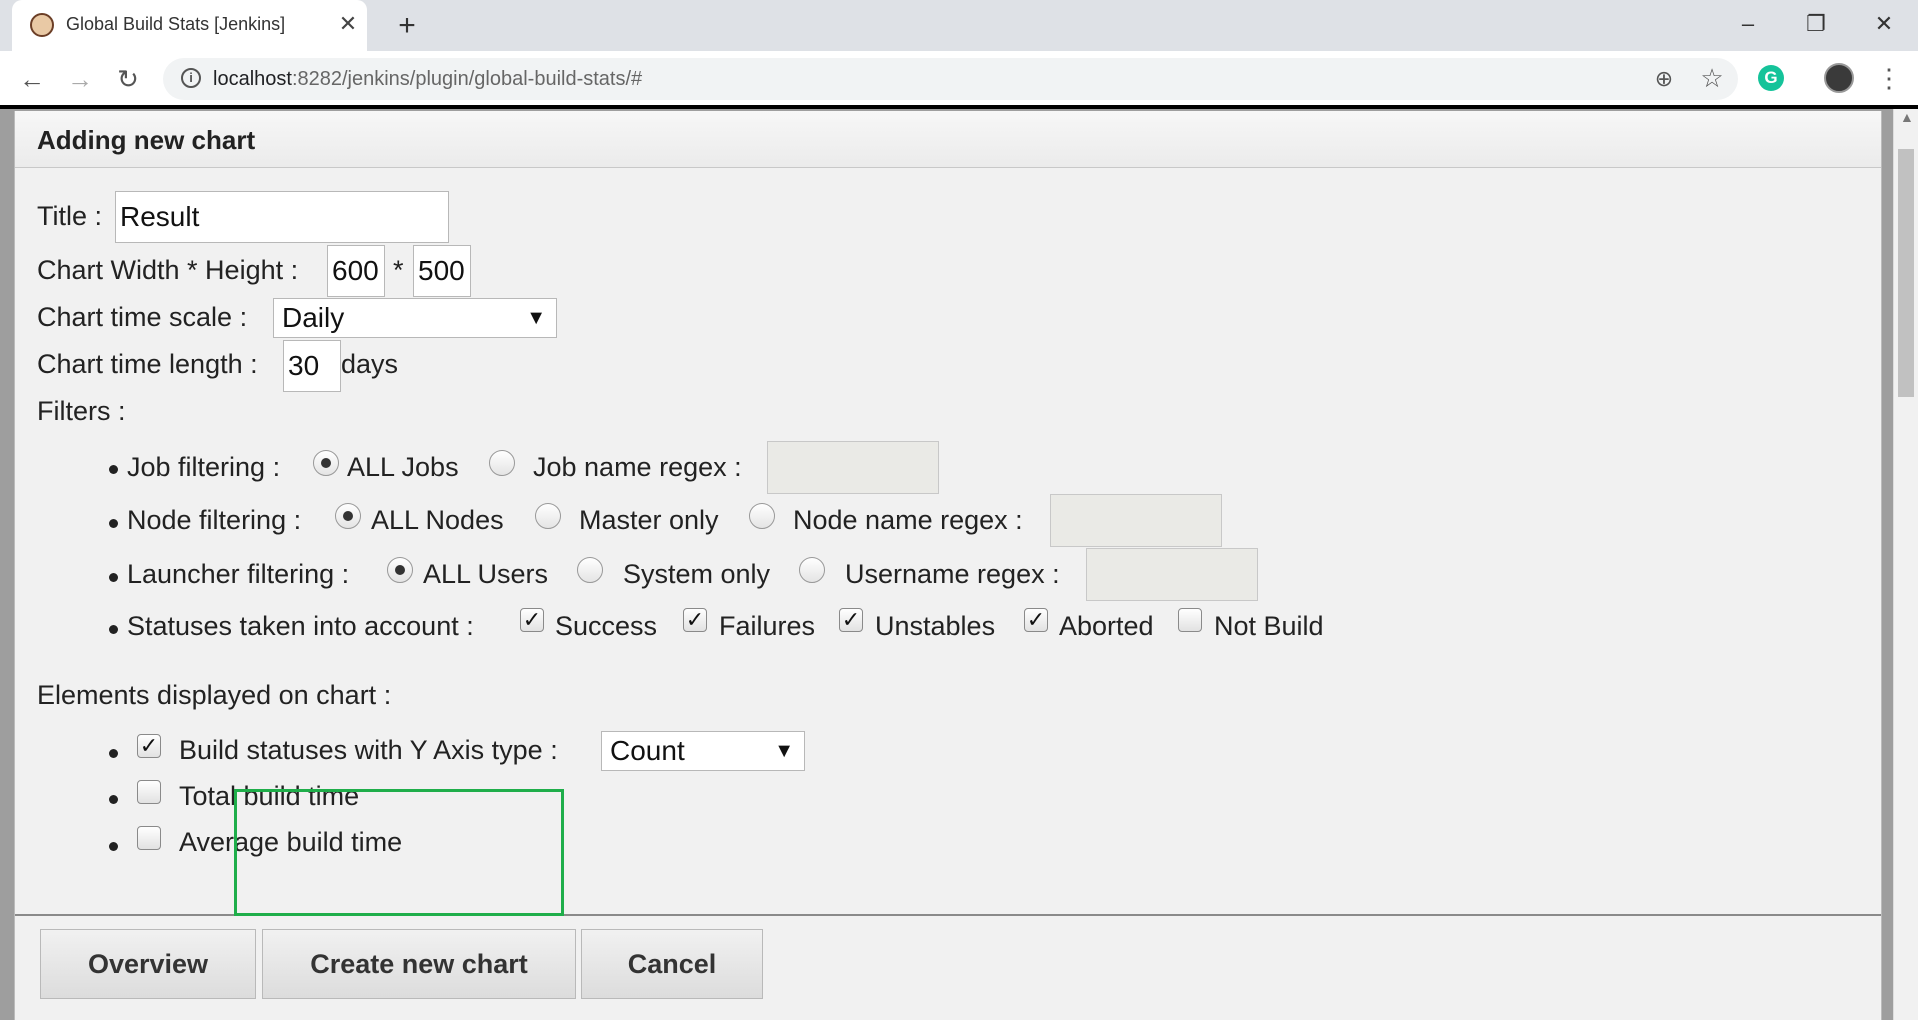 This screenshot has width=1918, height=1020. I want to click on node-filter-regex-radio, so click(762, 516).